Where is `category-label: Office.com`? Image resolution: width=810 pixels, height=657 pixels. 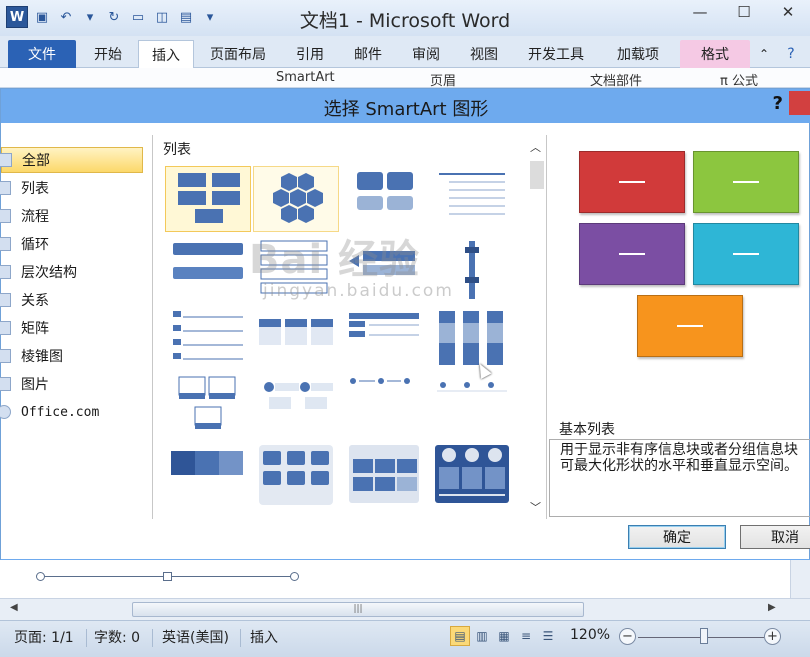
category-label: Office.com is located at coordinates (60, 412).